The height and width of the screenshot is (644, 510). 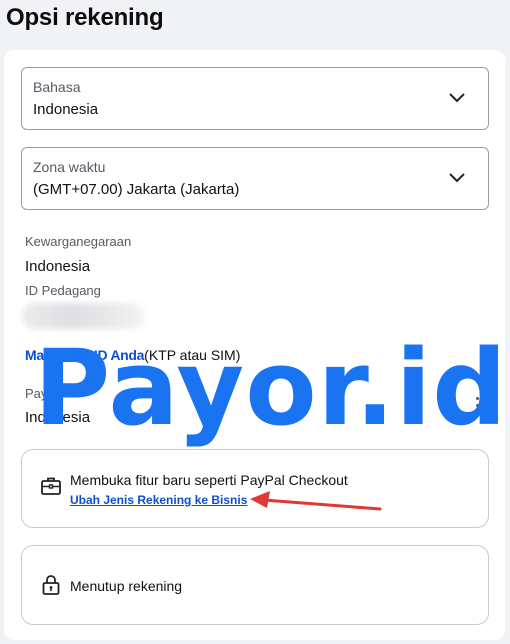 I want to click on lock-icon, so click(x=51, y=585).